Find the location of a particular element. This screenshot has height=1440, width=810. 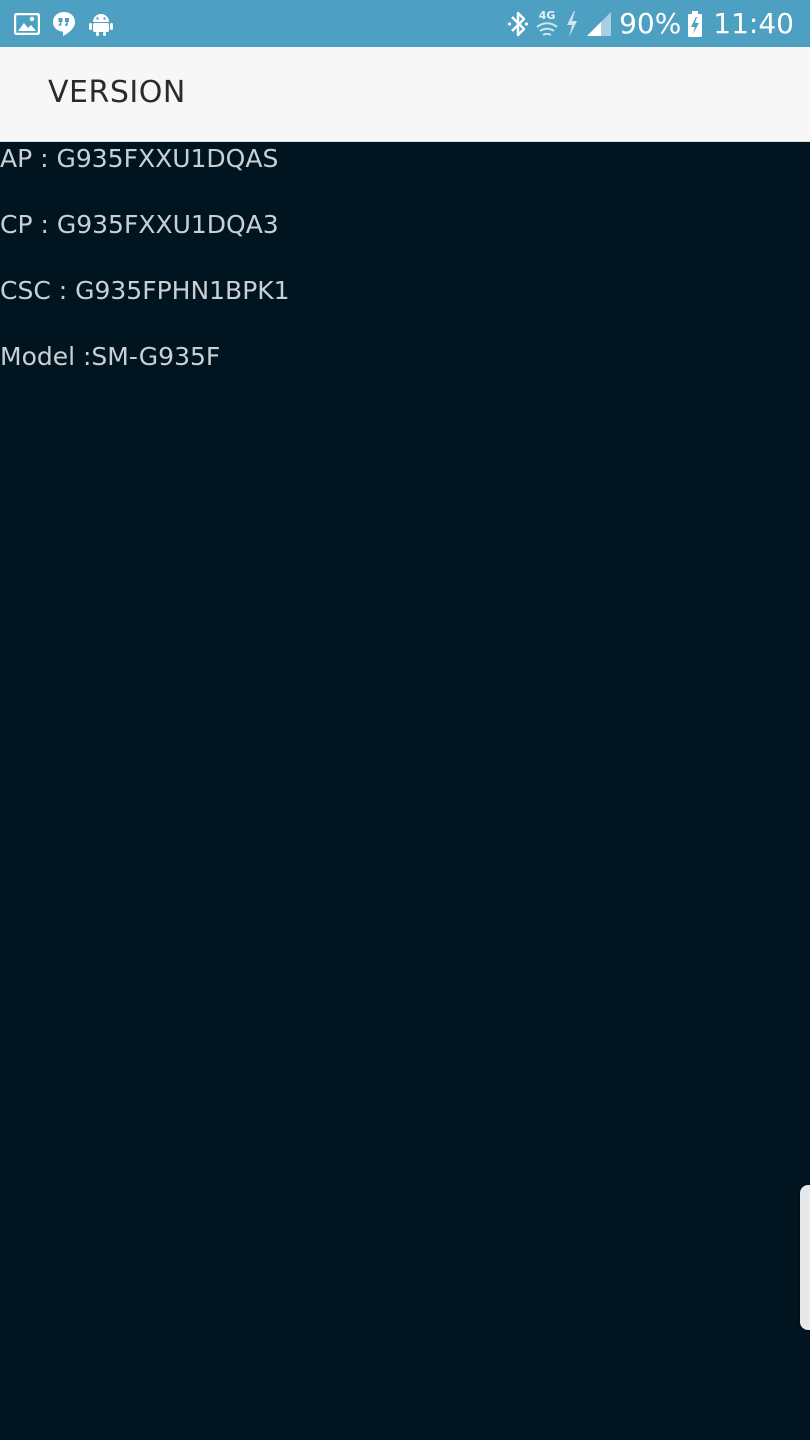

status-system-icons: 4G 90% 11:40 is located at coordinates (650, 24).